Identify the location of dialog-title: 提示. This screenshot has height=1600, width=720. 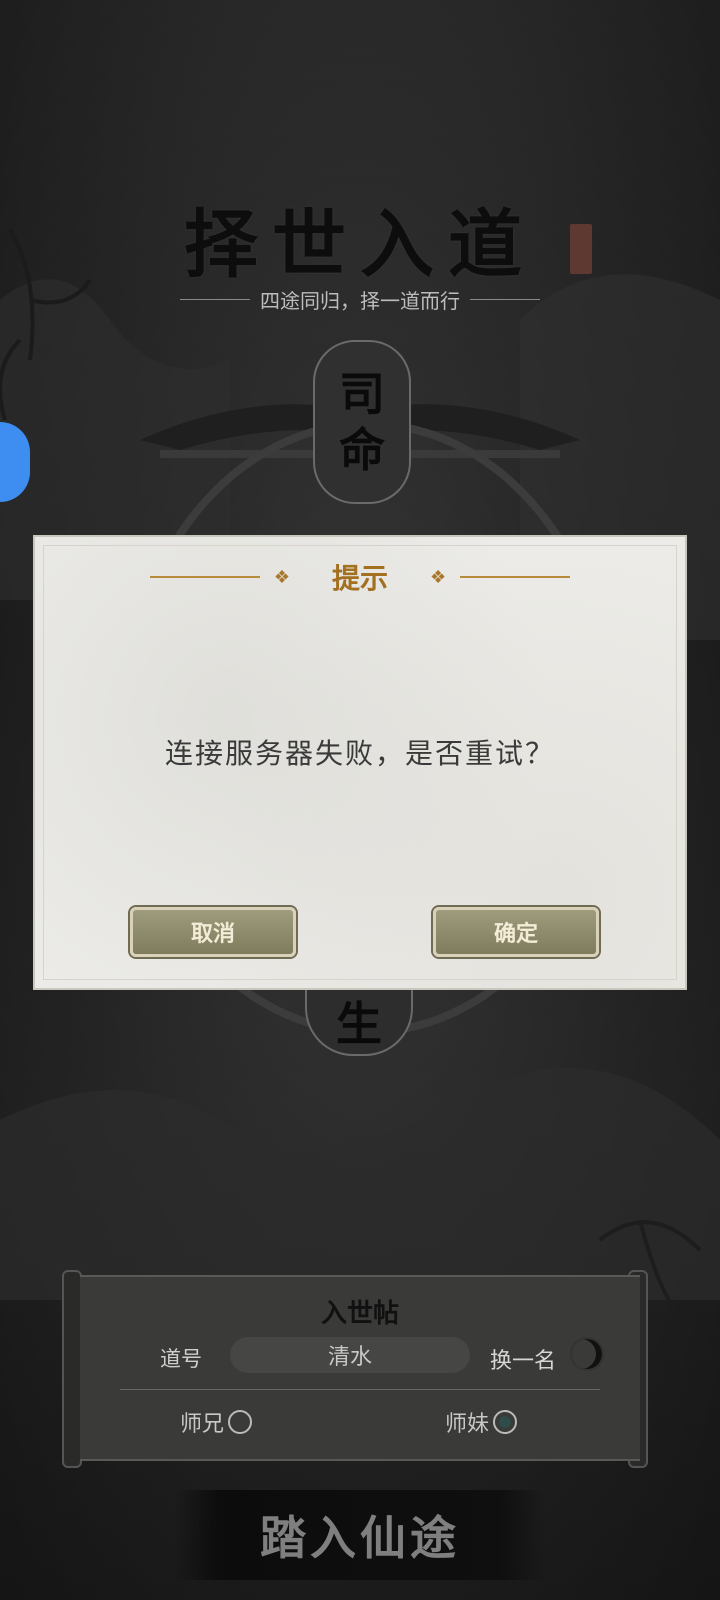
(359, 578).